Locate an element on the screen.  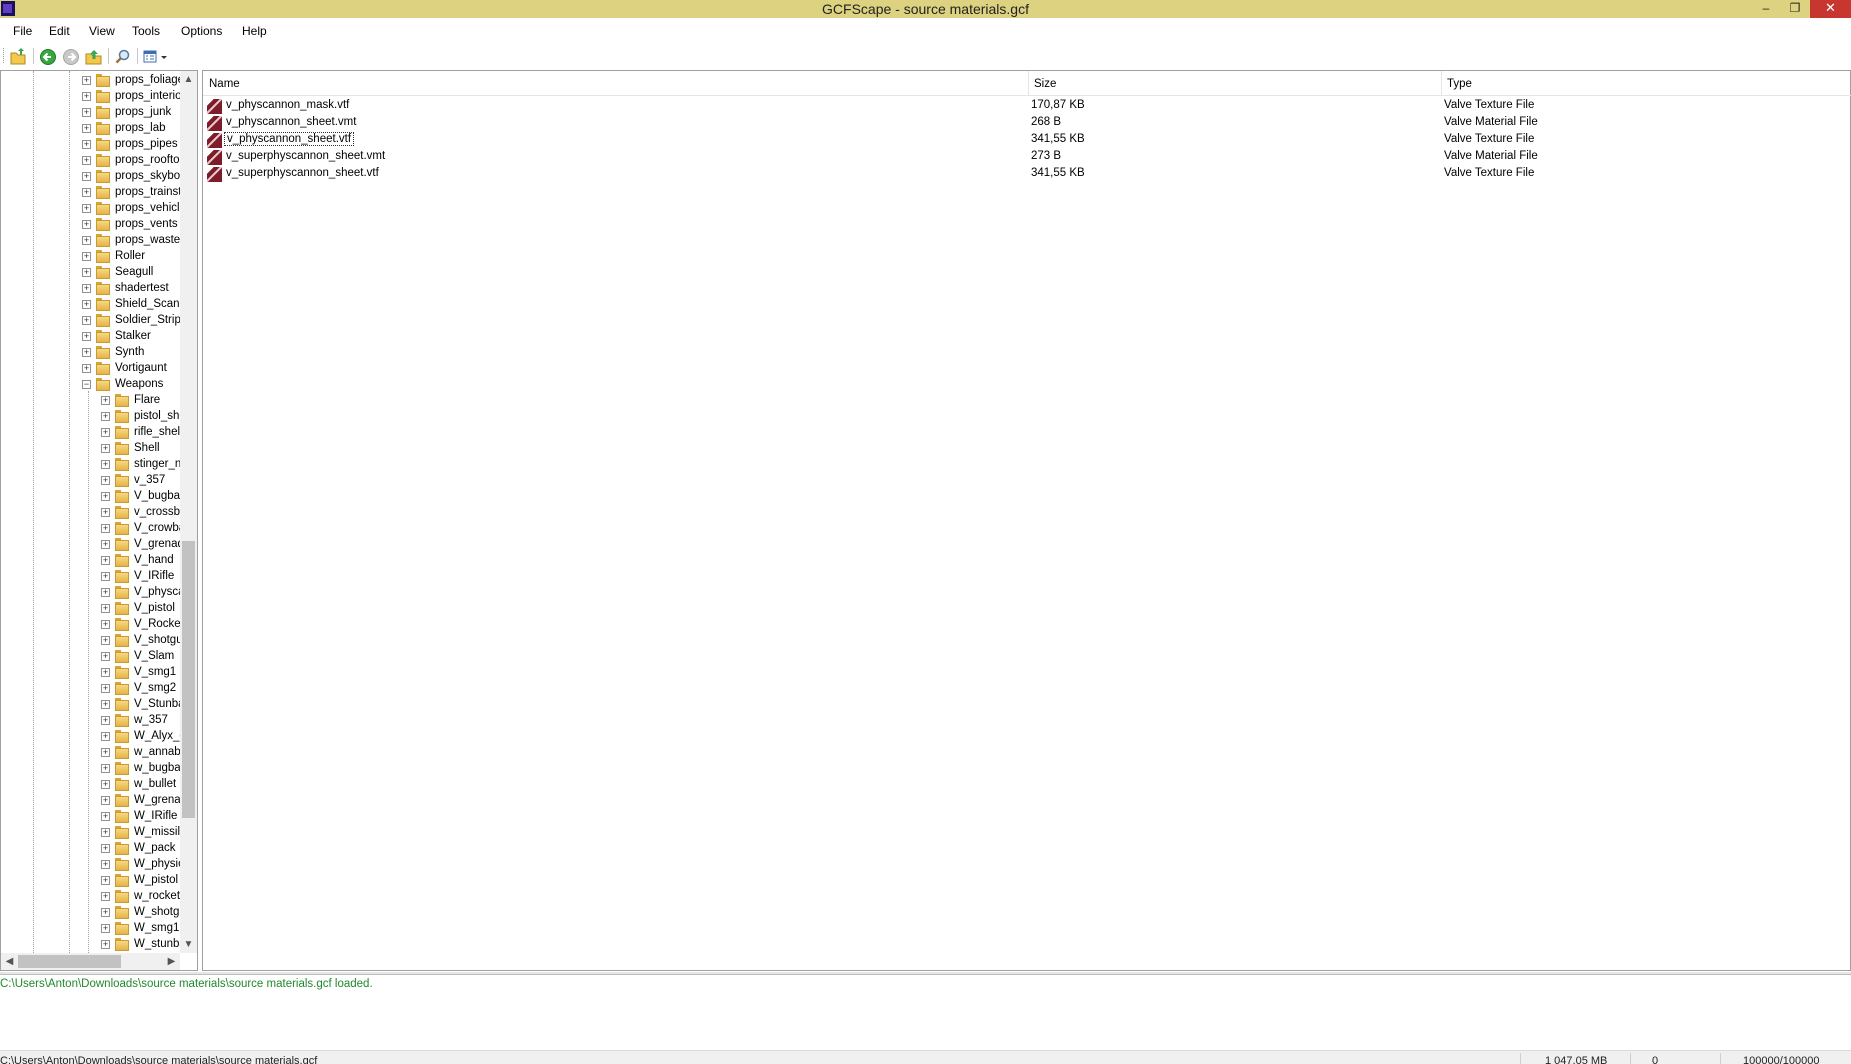
tree-item: +V_physcannon is located at coordinates (99, 593).